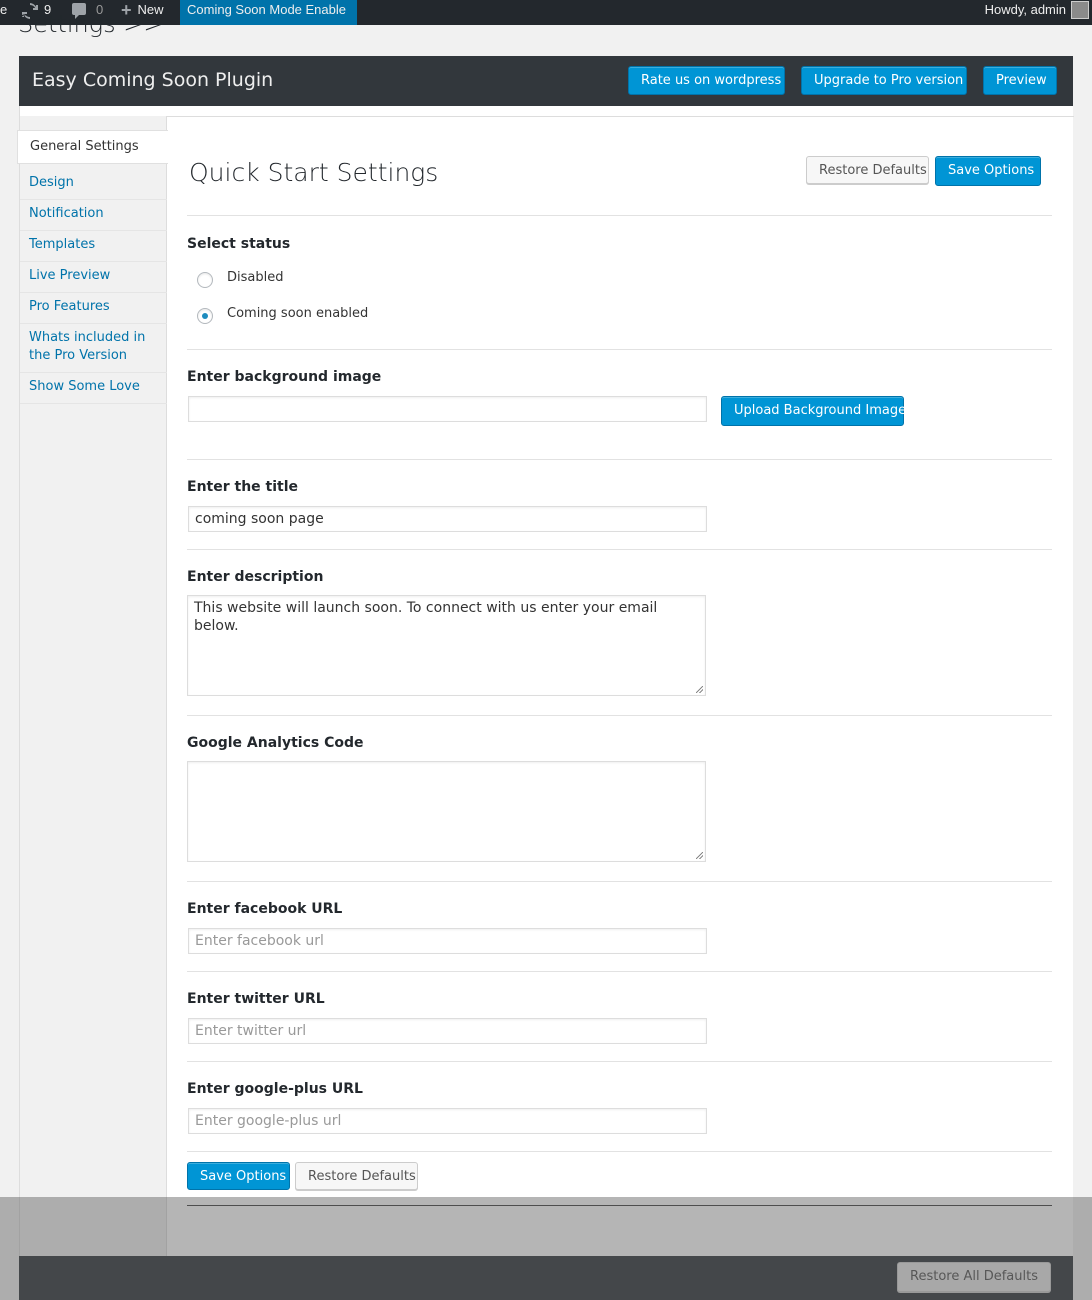  I want to click on radio-label: Coming soon enabled, so click(298, 313).